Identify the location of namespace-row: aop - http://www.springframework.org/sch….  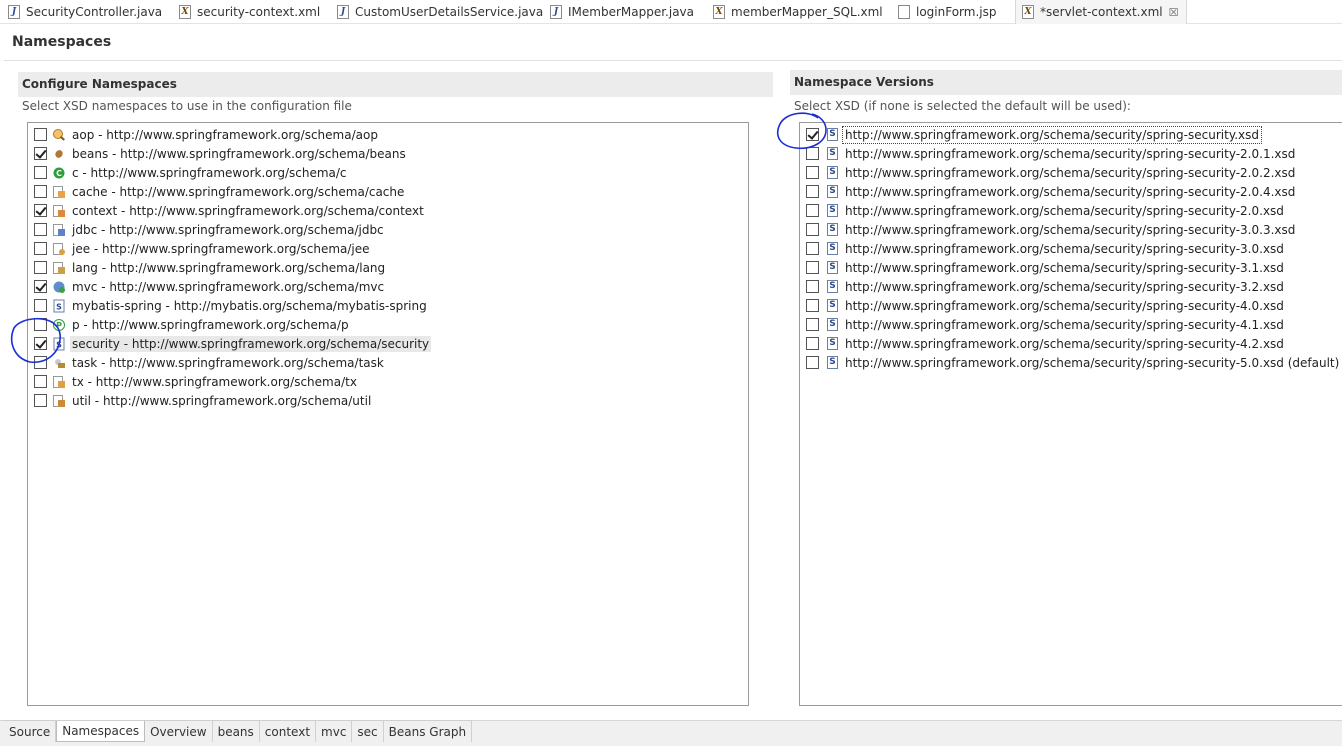
(207, 134).